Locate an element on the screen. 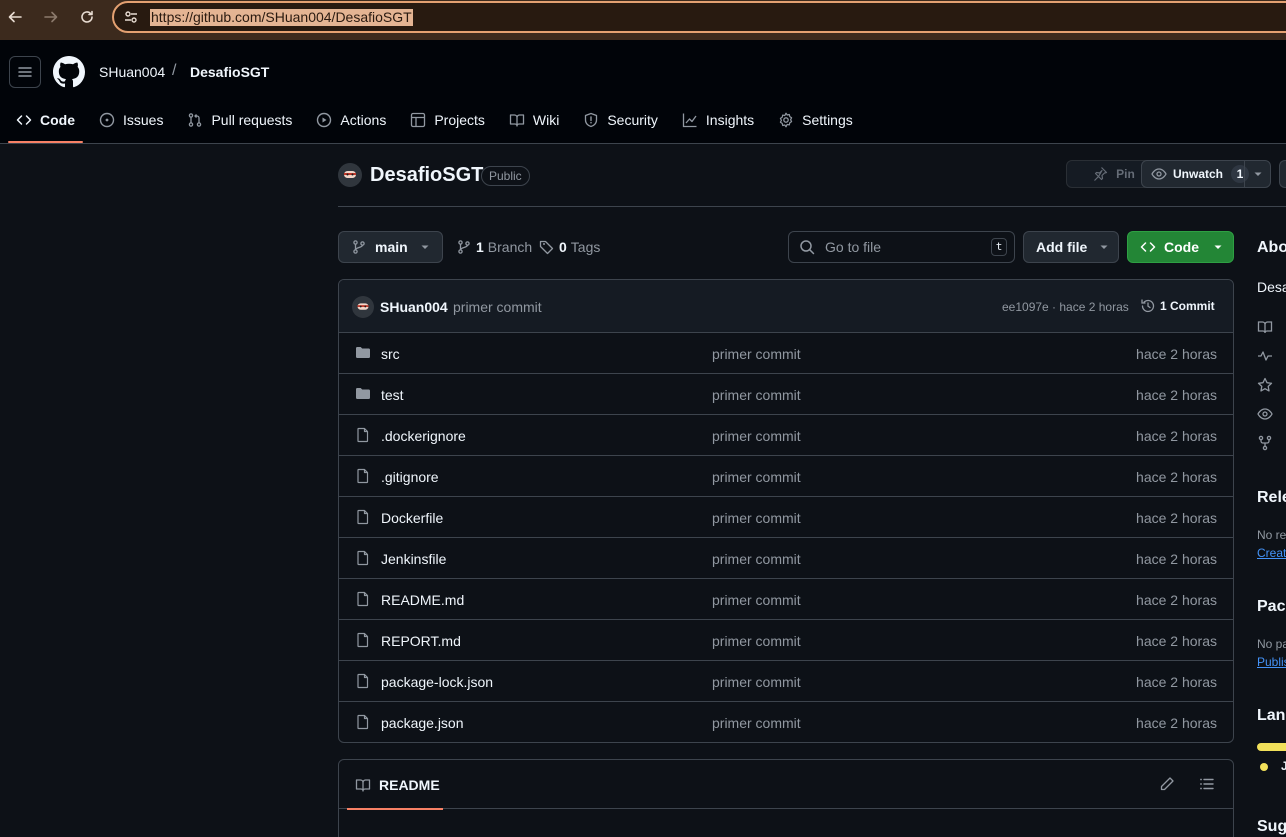 This screenshot has height=837, width=1286. table-row: .dockerignore primer commit hace 2 horas is located at coordinates (786, 435).